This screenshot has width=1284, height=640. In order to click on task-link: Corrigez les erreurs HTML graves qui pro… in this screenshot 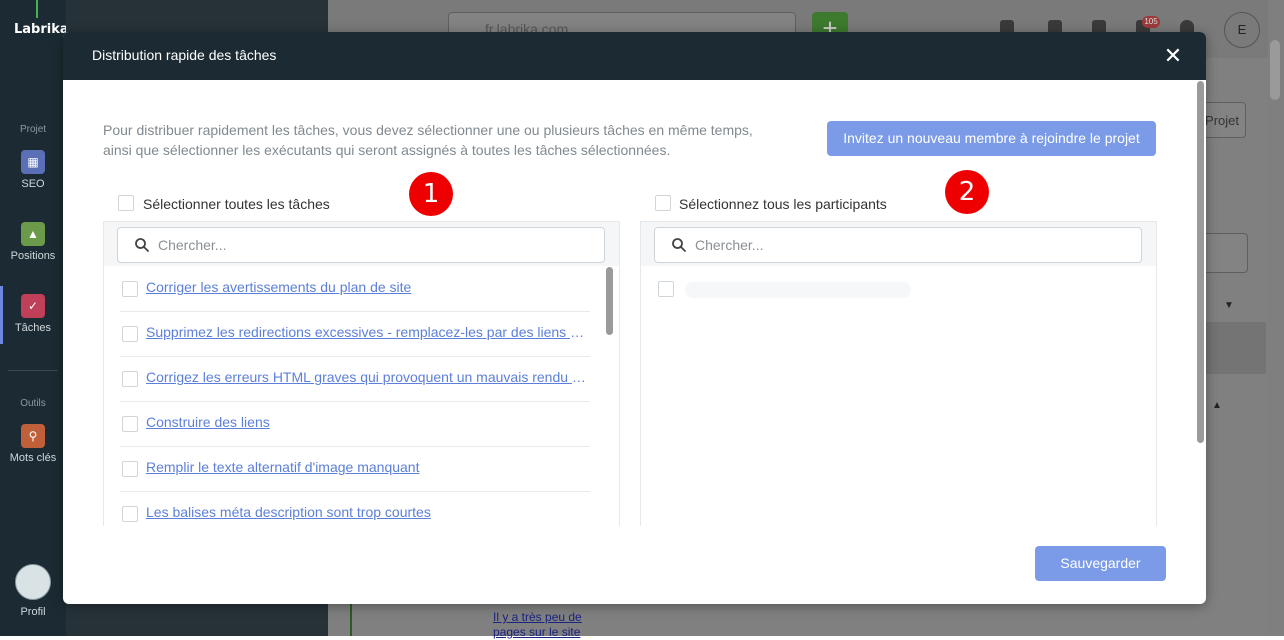, I will do `click(367, 377)`.